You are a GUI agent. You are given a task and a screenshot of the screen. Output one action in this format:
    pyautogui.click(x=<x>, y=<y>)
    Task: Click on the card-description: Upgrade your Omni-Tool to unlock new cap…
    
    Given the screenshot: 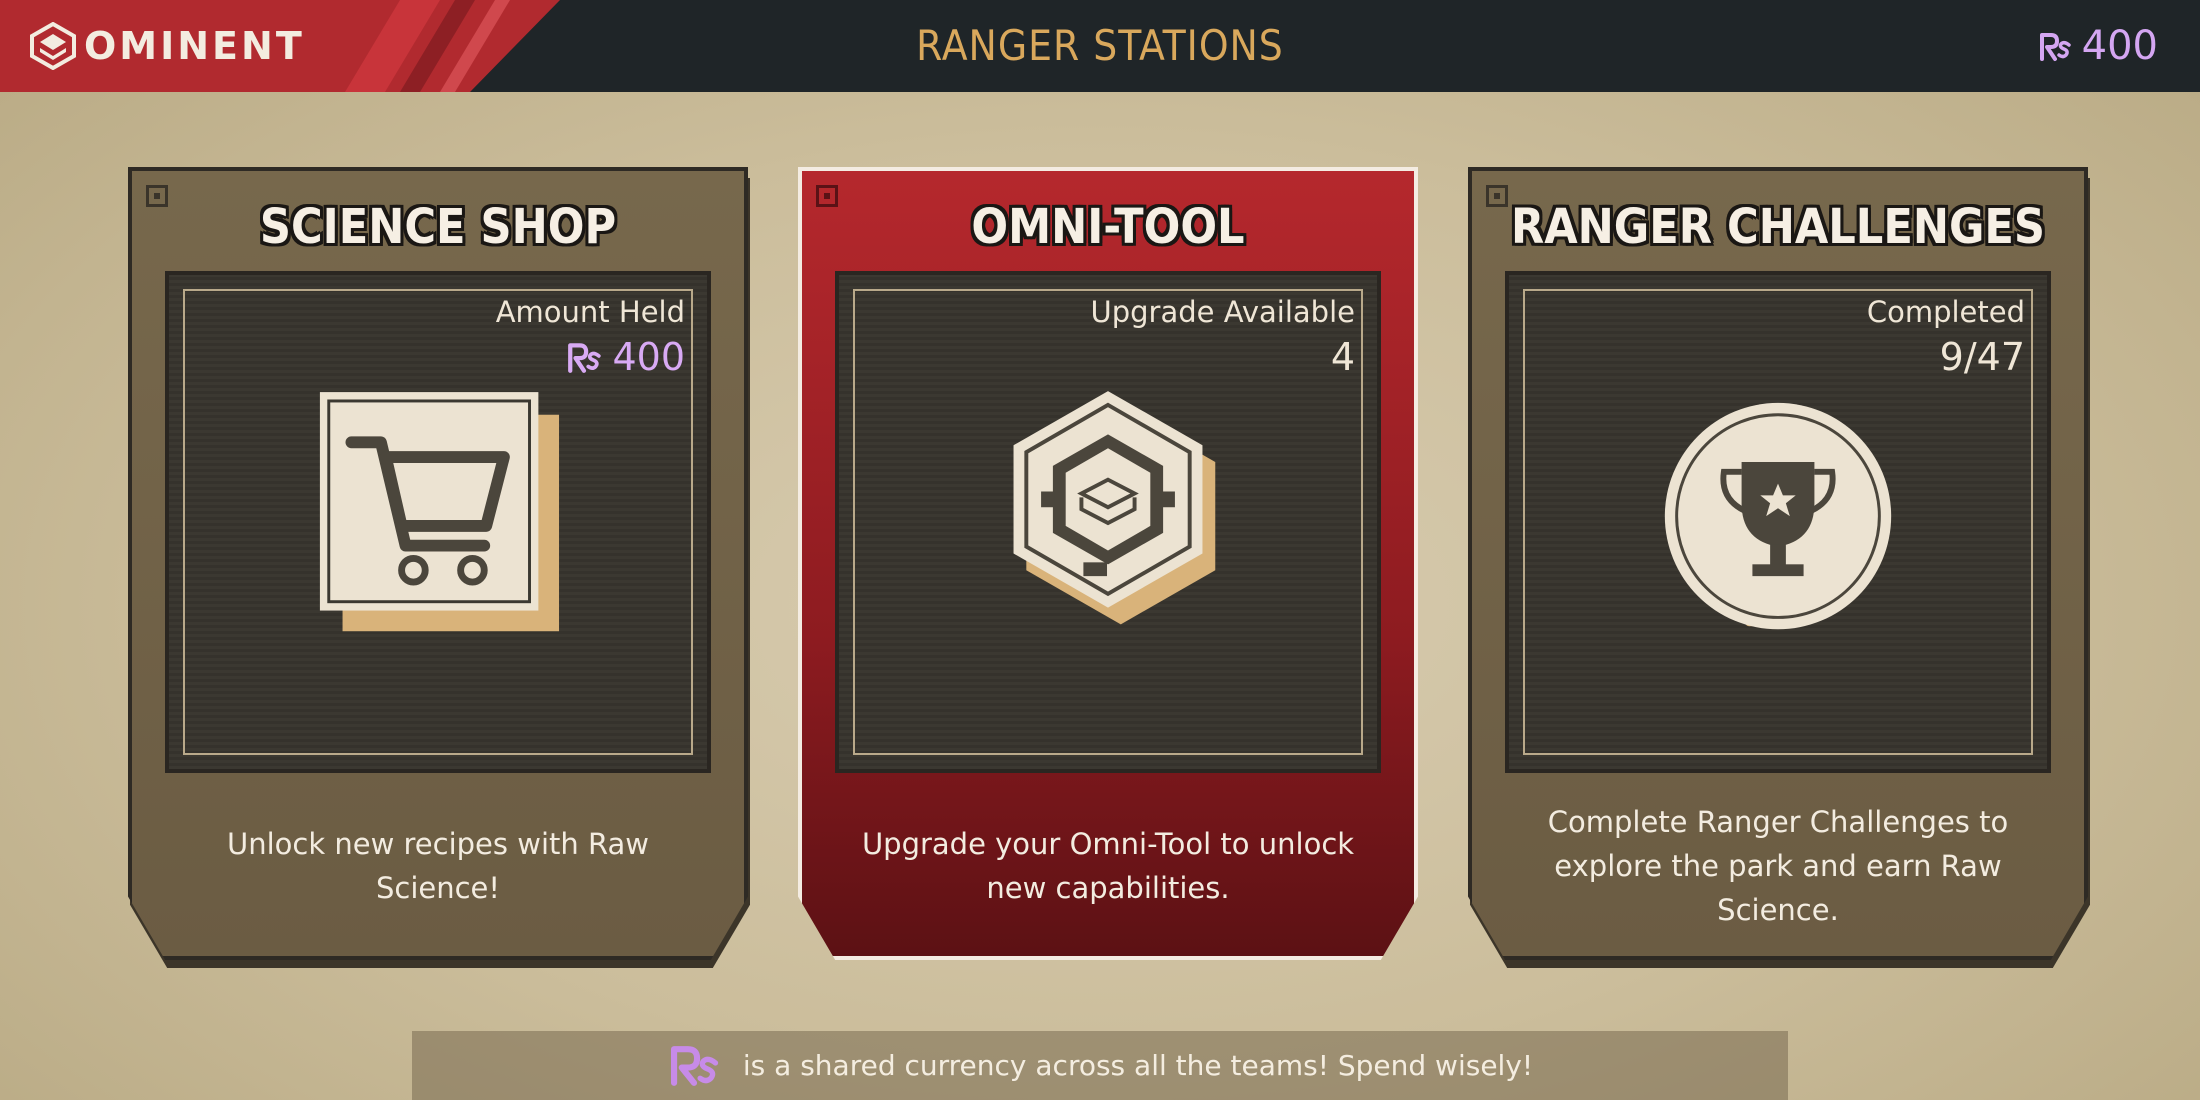 What is the action you would take?
    pyautogui.click(x=1108, y=866)
    